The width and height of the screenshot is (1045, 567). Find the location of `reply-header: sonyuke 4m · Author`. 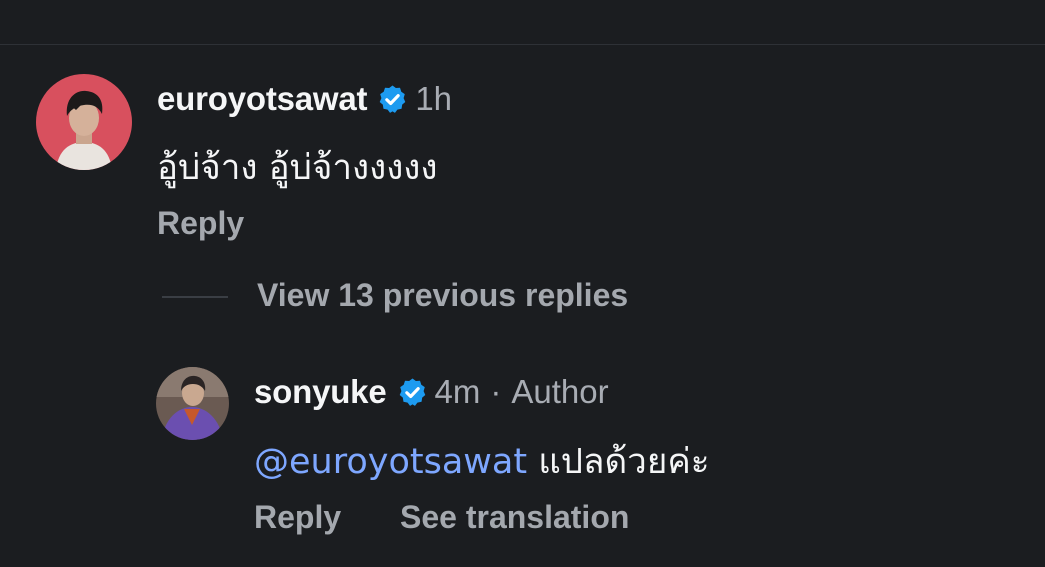

reply-header: sonyuke 4m · Author is located at coordinates (431, 392).